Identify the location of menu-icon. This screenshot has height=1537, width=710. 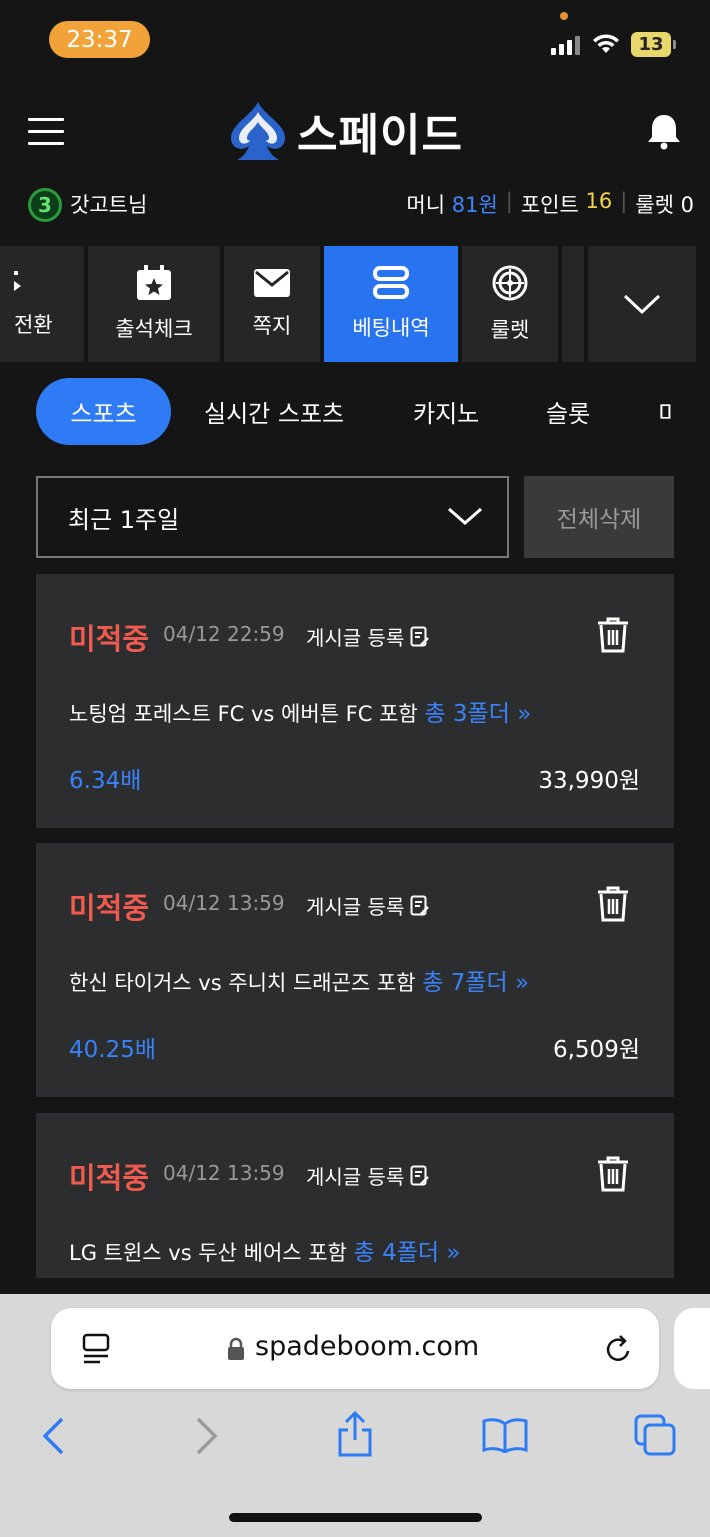
(46, 132).